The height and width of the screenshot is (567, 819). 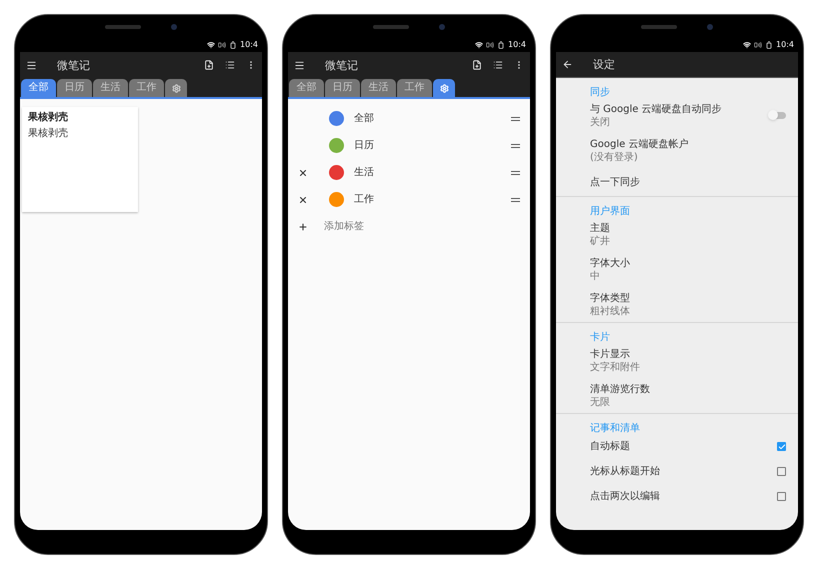 What do you see at coordinates (604, 64) in the screenshot?
I see `app-title: 设定` at bounding box center [604, 64].